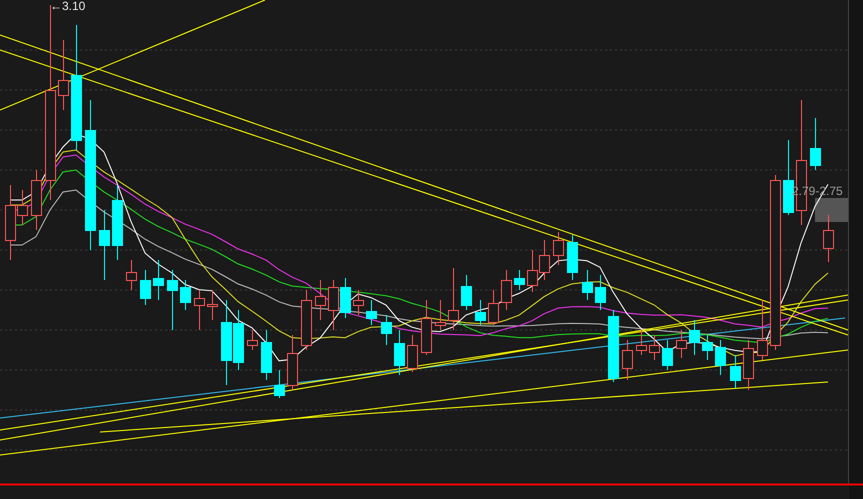  What do you see at coordinates (831, 210) in the screenshot?
I see `price-range-box` at bounding box center [831, 210].